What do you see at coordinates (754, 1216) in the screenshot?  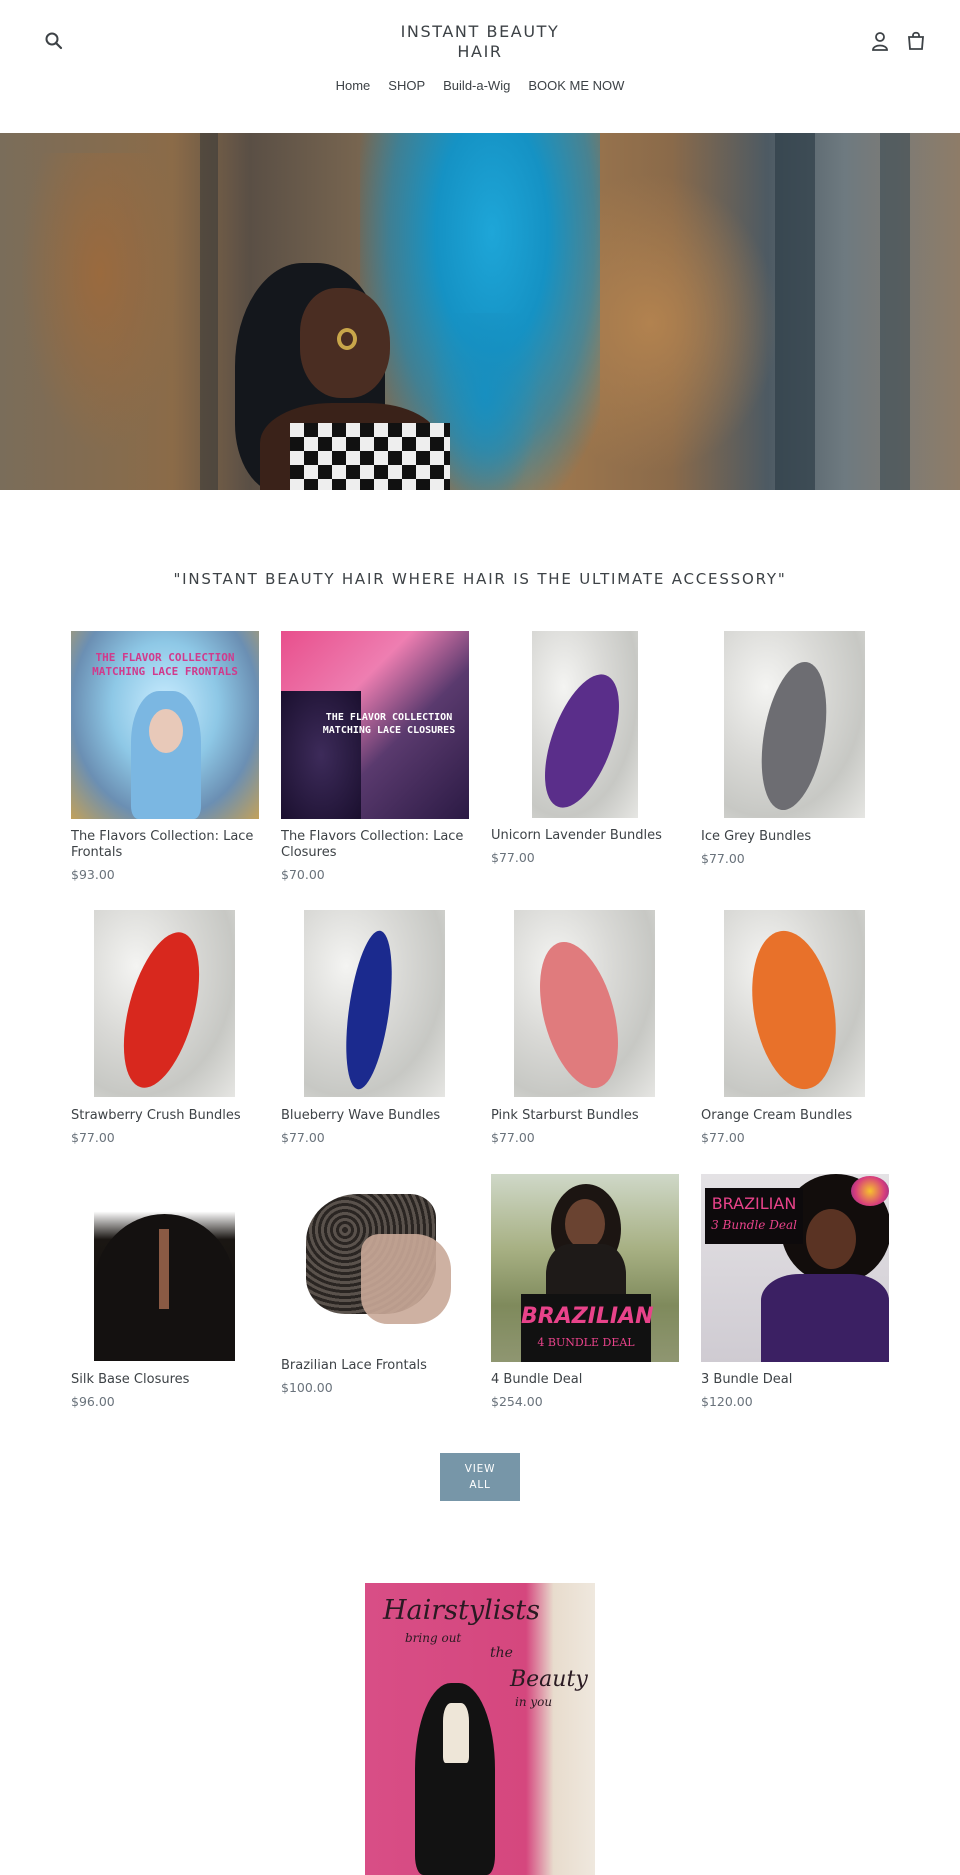 I see `deal-badge: BRAZILIAN 3 Bundle Deal` at bounding box center [754, 1216].